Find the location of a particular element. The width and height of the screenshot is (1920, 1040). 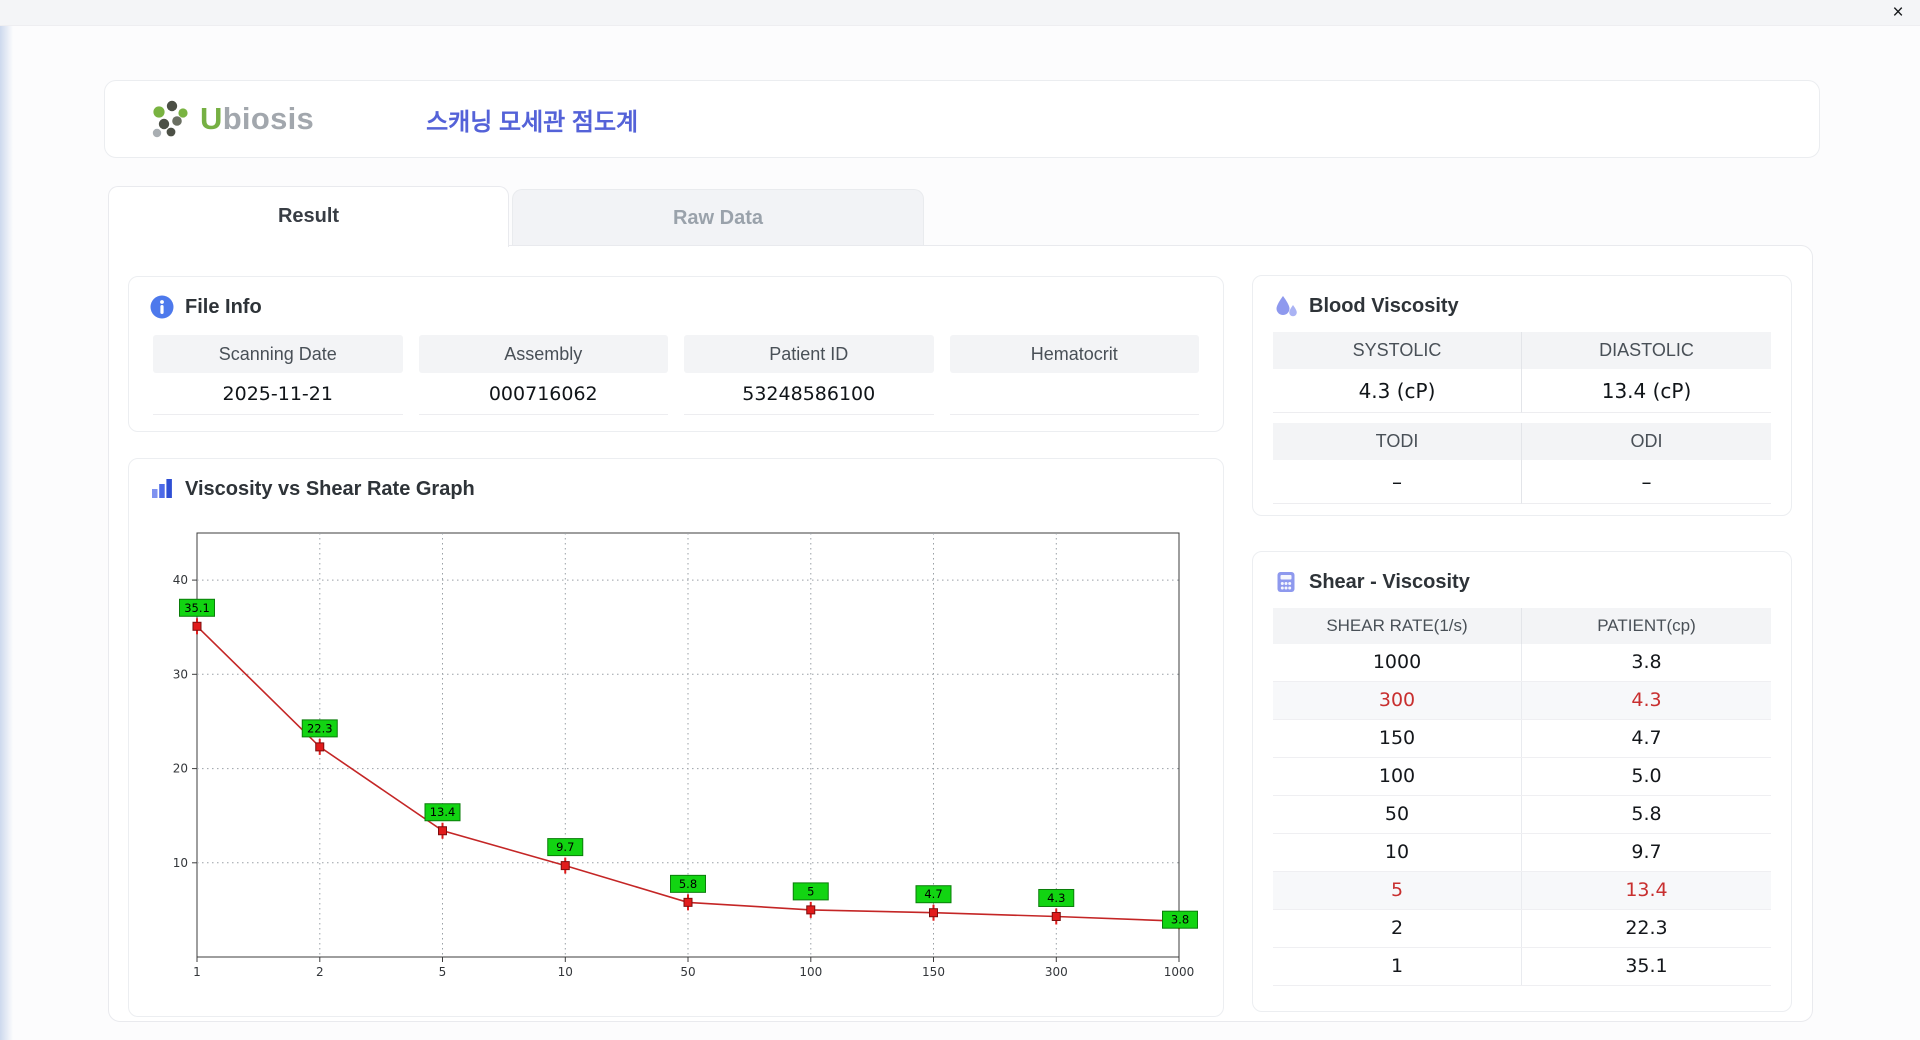

droplets-icon is located at coordinates (1286, 306).